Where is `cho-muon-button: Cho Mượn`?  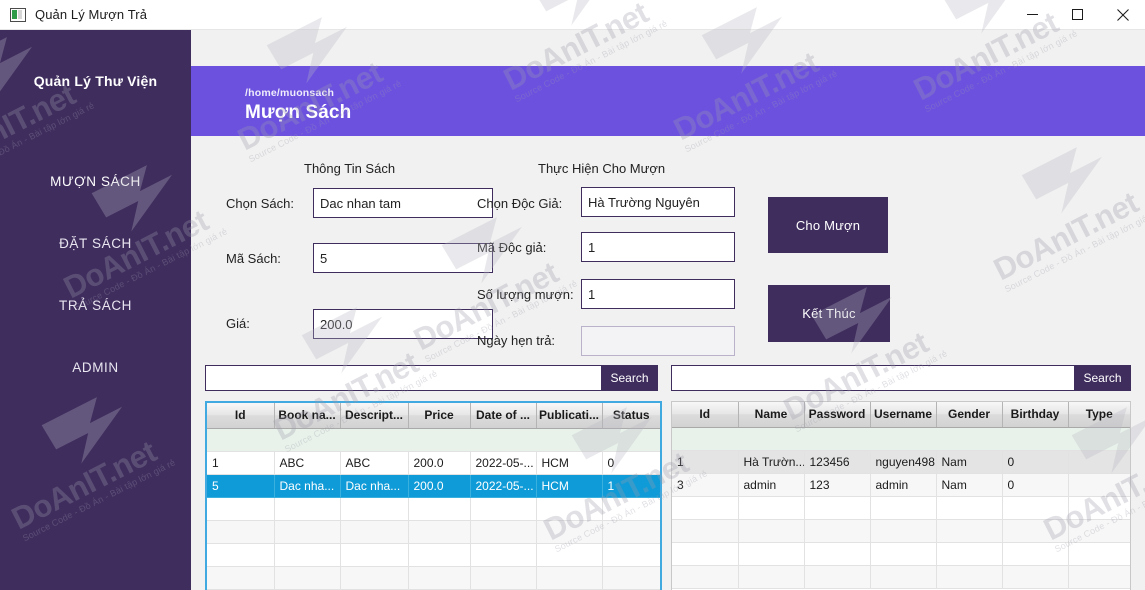
cho-muon-button: Cho Mượn is located at coordinates (828, 225).